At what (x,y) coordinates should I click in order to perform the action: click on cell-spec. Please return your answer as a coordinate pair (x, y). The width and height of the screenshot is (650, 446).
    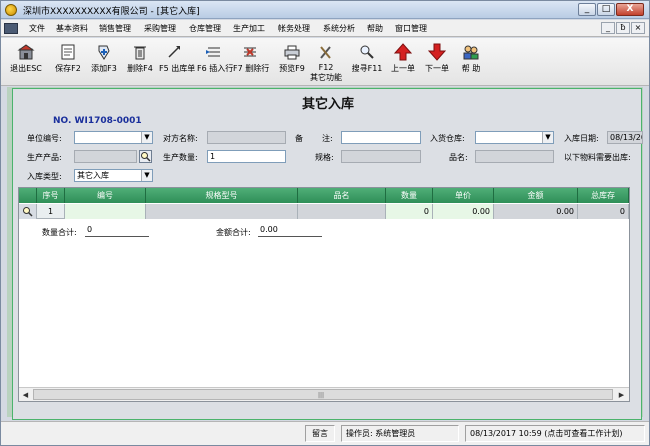
    Looking at the image, I should click on (222, 211).